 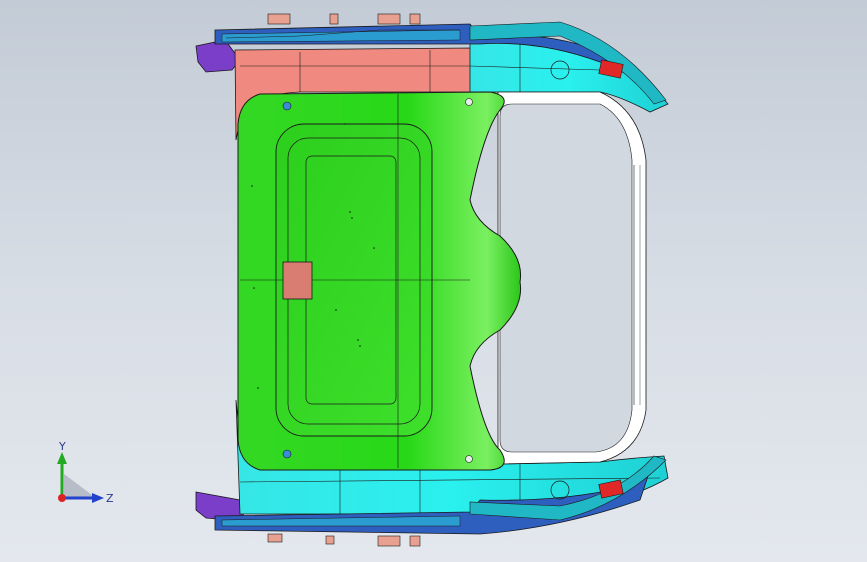 I want to click on upper-left-purple-trim, so click(x=218, y=56).